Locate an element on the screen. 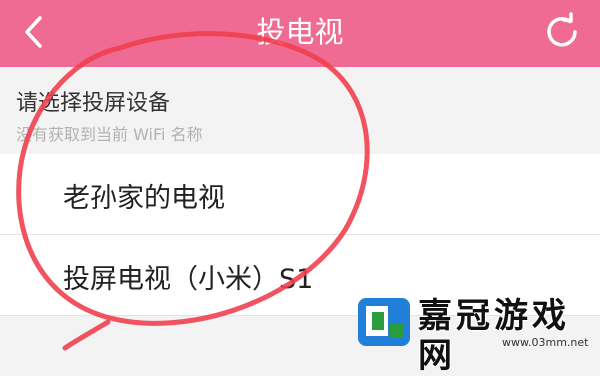  device-label: 投屏电视（小米）S1 is located at coordinates (188, 279).